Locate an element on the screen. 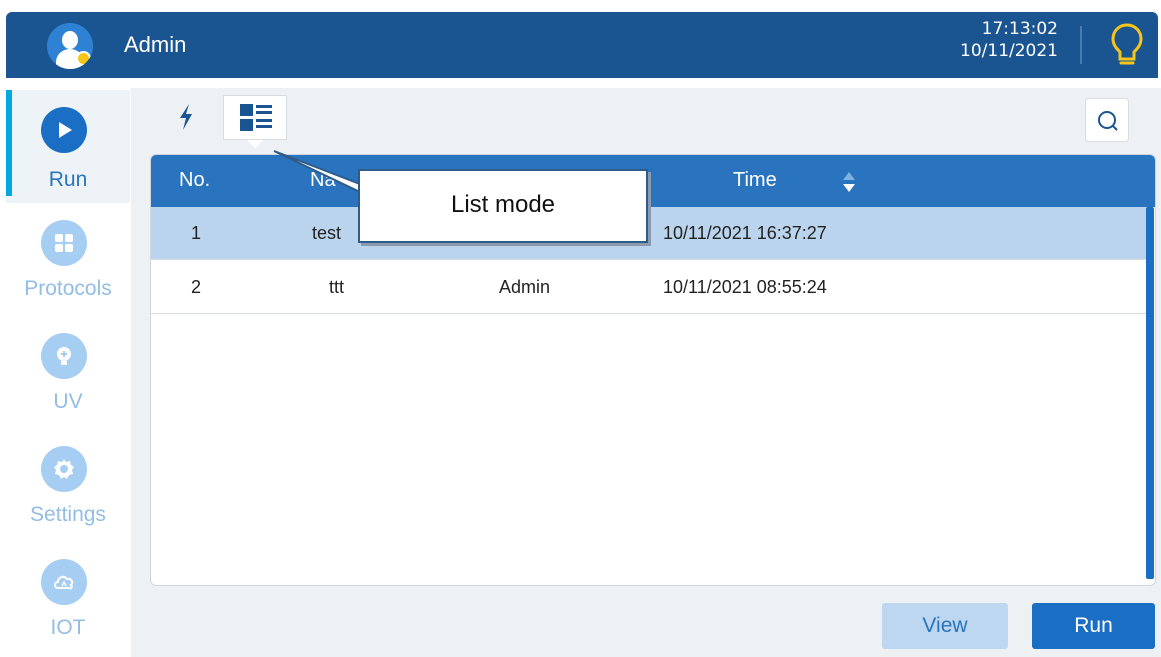  sidebar-item-protocols: Protocols is located at coordinates (68, 259).